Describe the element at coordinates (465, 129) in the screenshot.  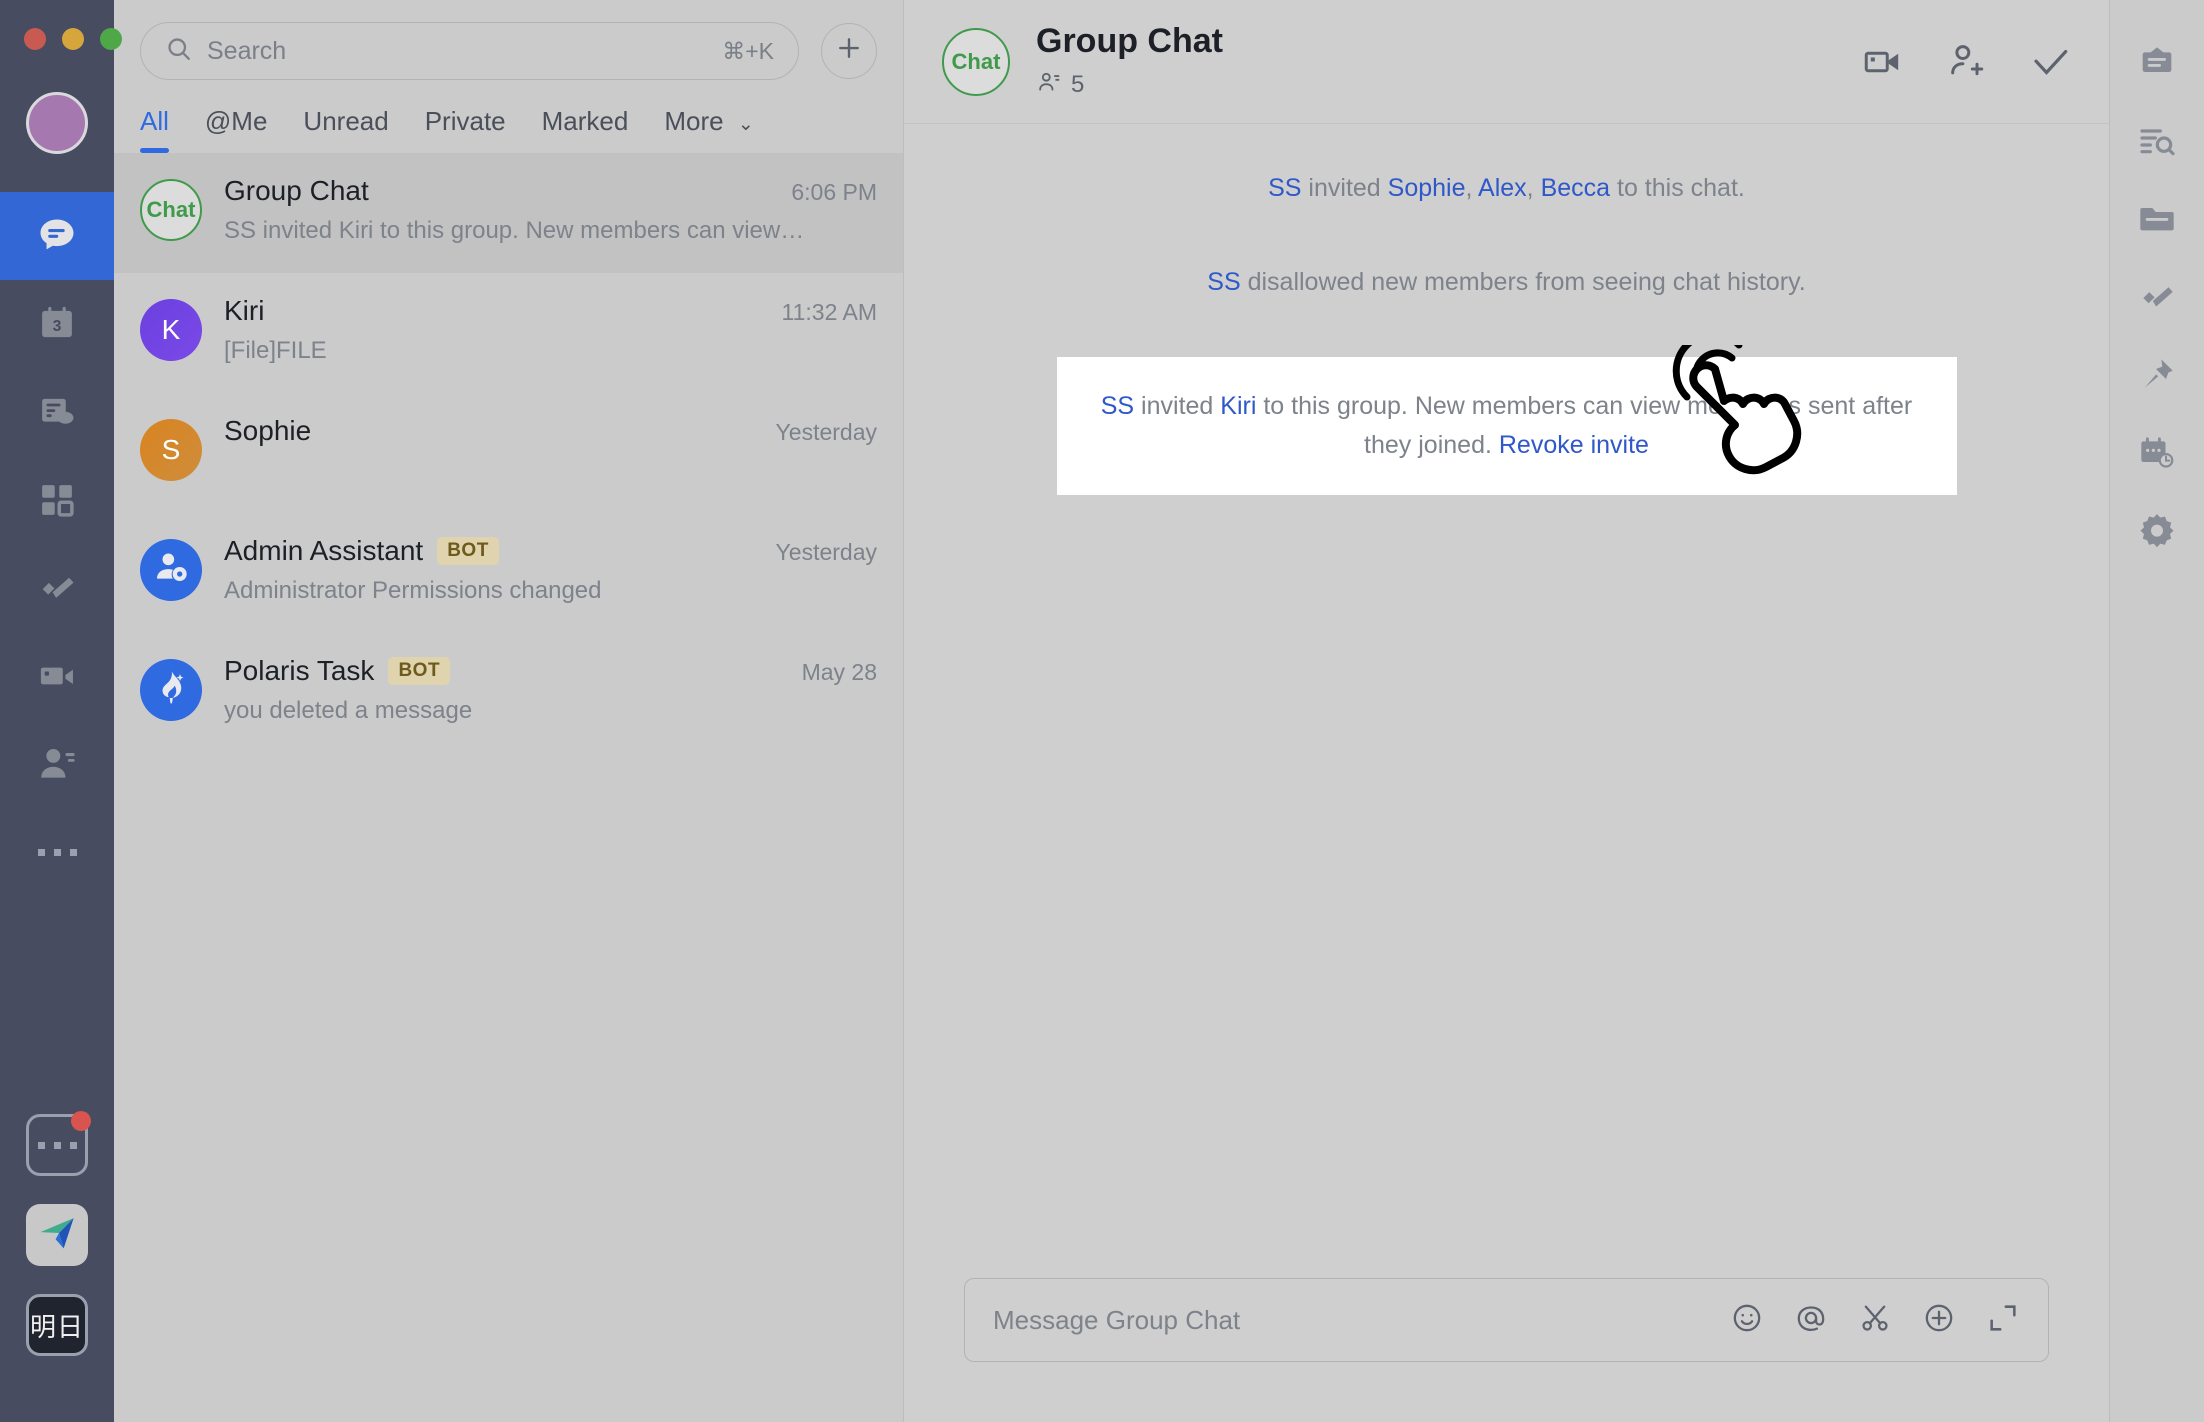
I see `tab-private: Private` at that location.